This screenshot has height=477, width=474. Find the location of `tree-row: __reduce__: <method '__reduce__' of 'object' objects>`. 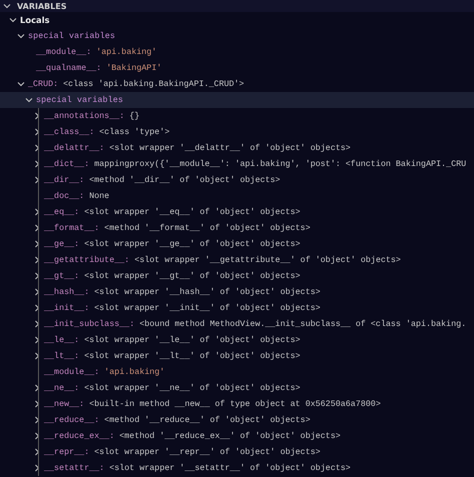

tree-row: __reduce__: <method '__reduce__' of 'object' objects> is located at coordinates (237, 420).